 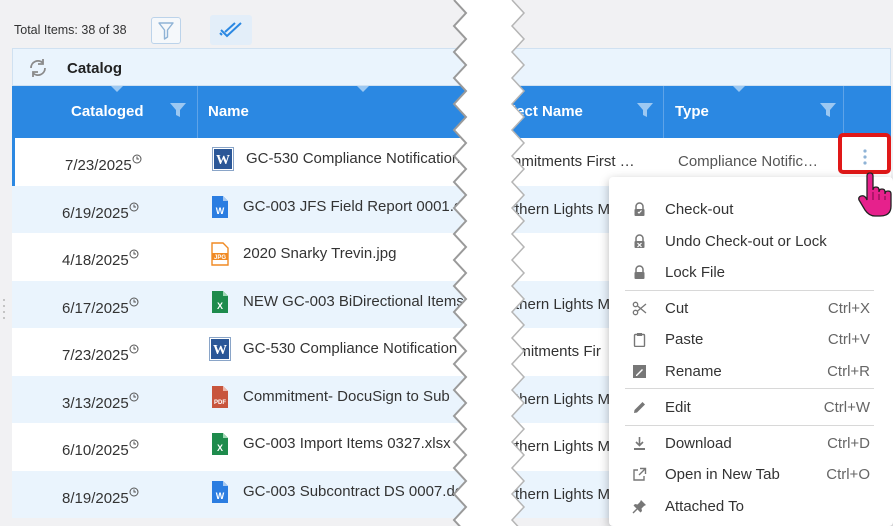 I want to click on cataloged-date-cell: 4/18/2025, so click(x=100, y=259).